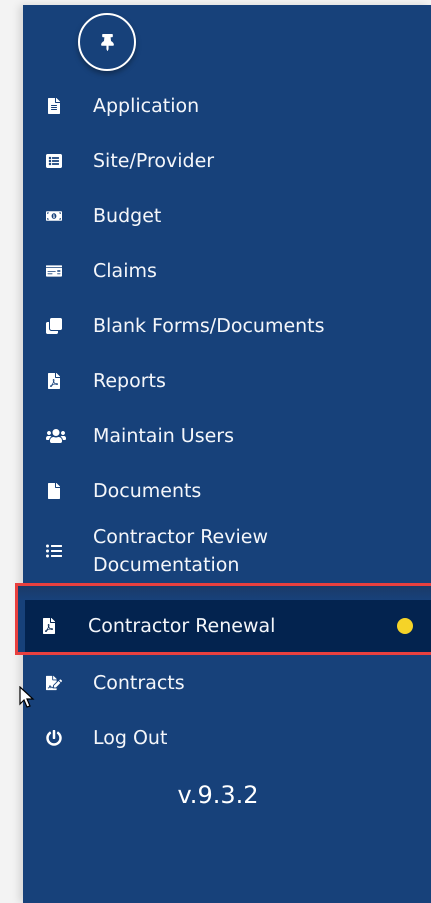 The width and height of the screenshot is (431, 903). Describe the element at coordinates (227, 270) in the screenshot. I see `menu-item: Claims` at that location.